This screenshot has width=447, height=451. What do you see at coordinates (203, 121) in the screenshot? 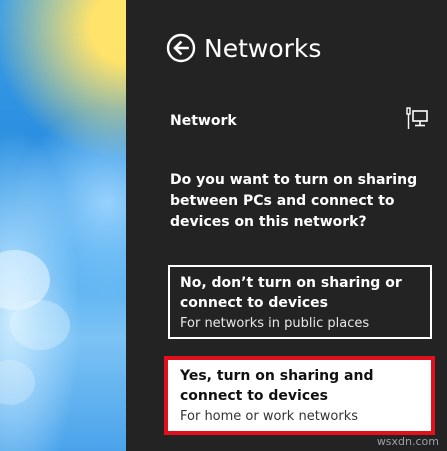
I see `network-name: Network` at bounding box center [203, 121].